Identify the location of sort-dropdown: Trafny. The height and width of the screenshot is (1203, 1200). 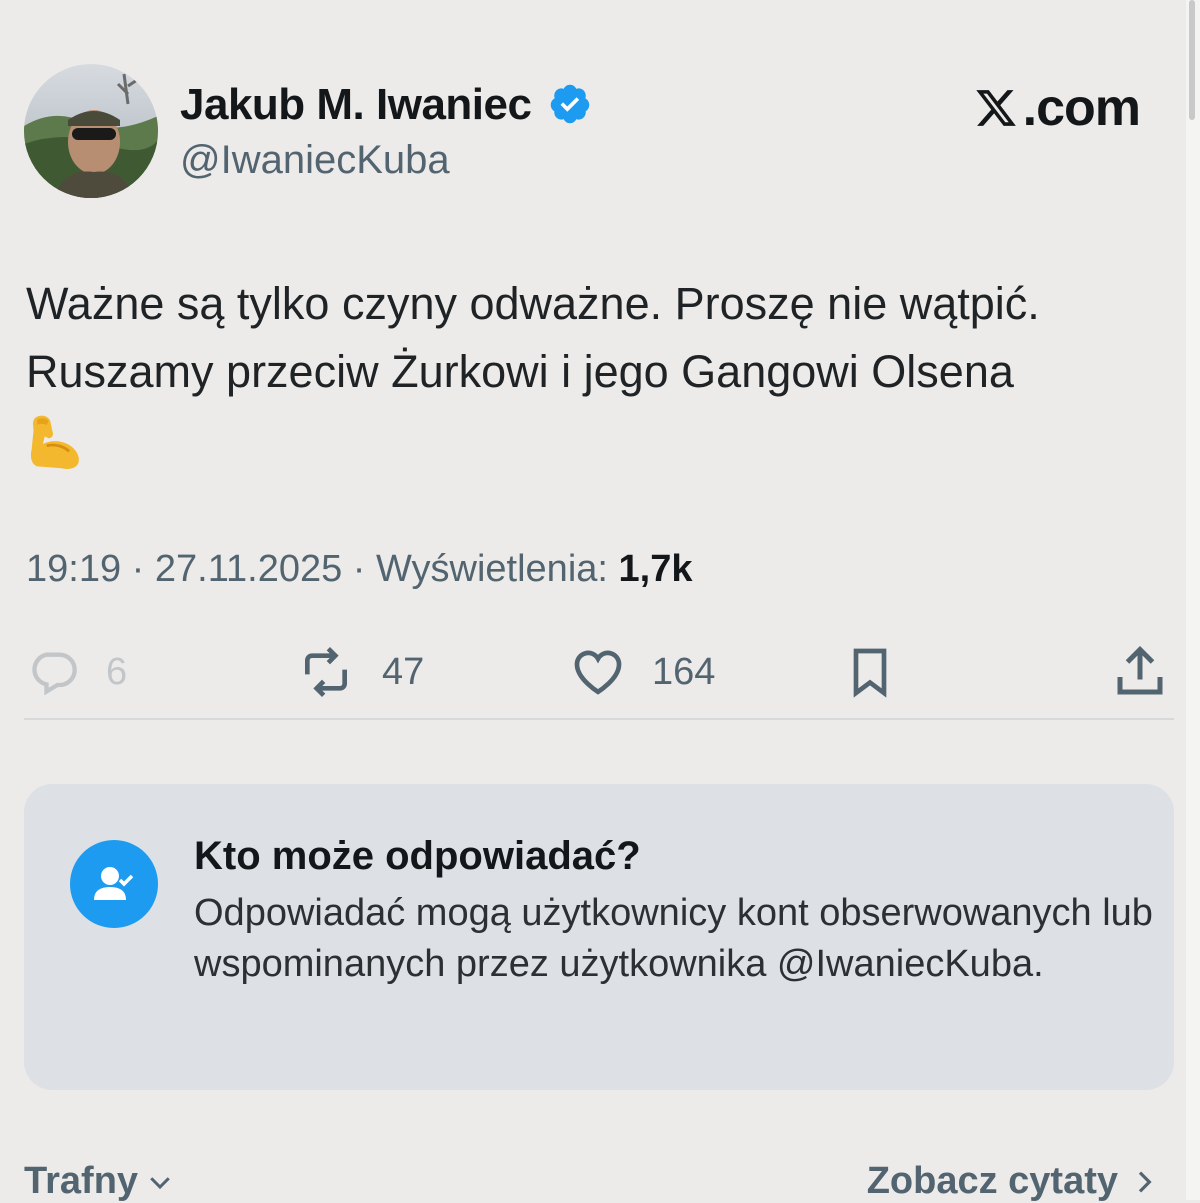
(101, 1181).